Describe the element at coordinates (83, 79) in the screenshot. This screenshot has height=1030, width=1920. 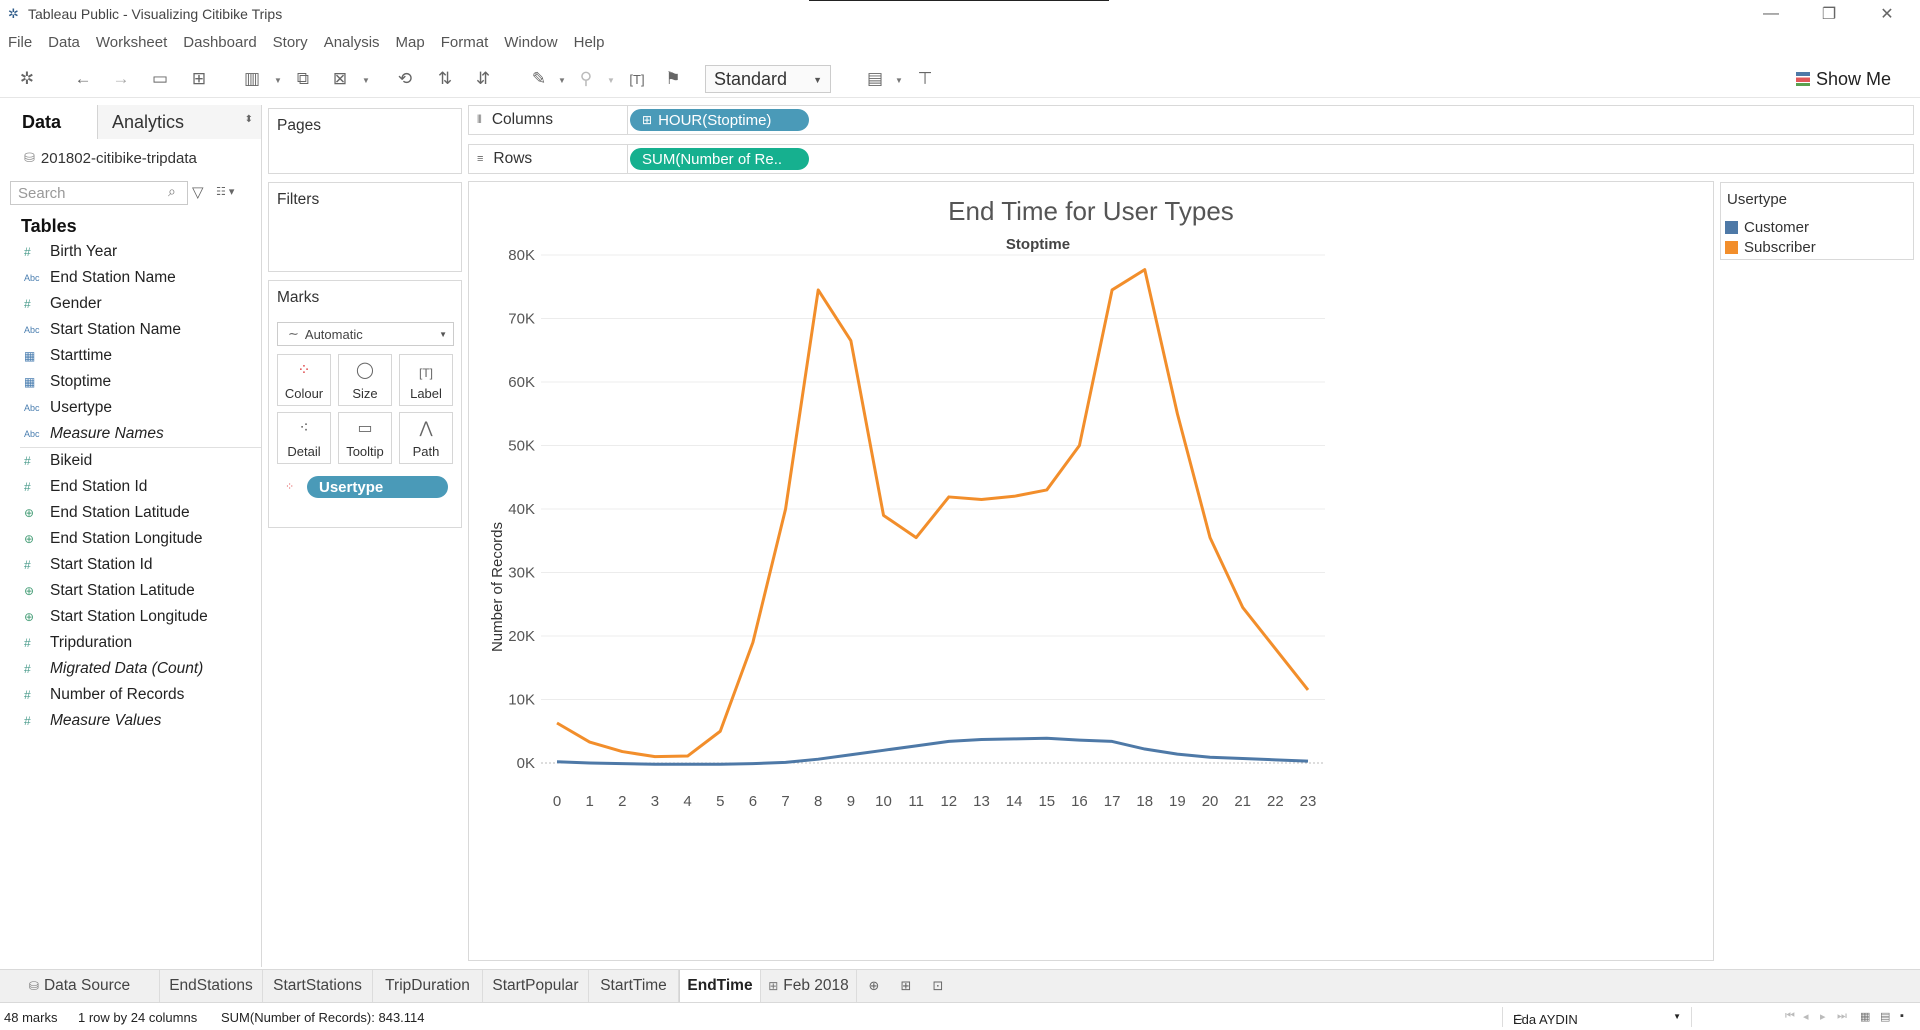
I see `undo-icon: ←` at that location.